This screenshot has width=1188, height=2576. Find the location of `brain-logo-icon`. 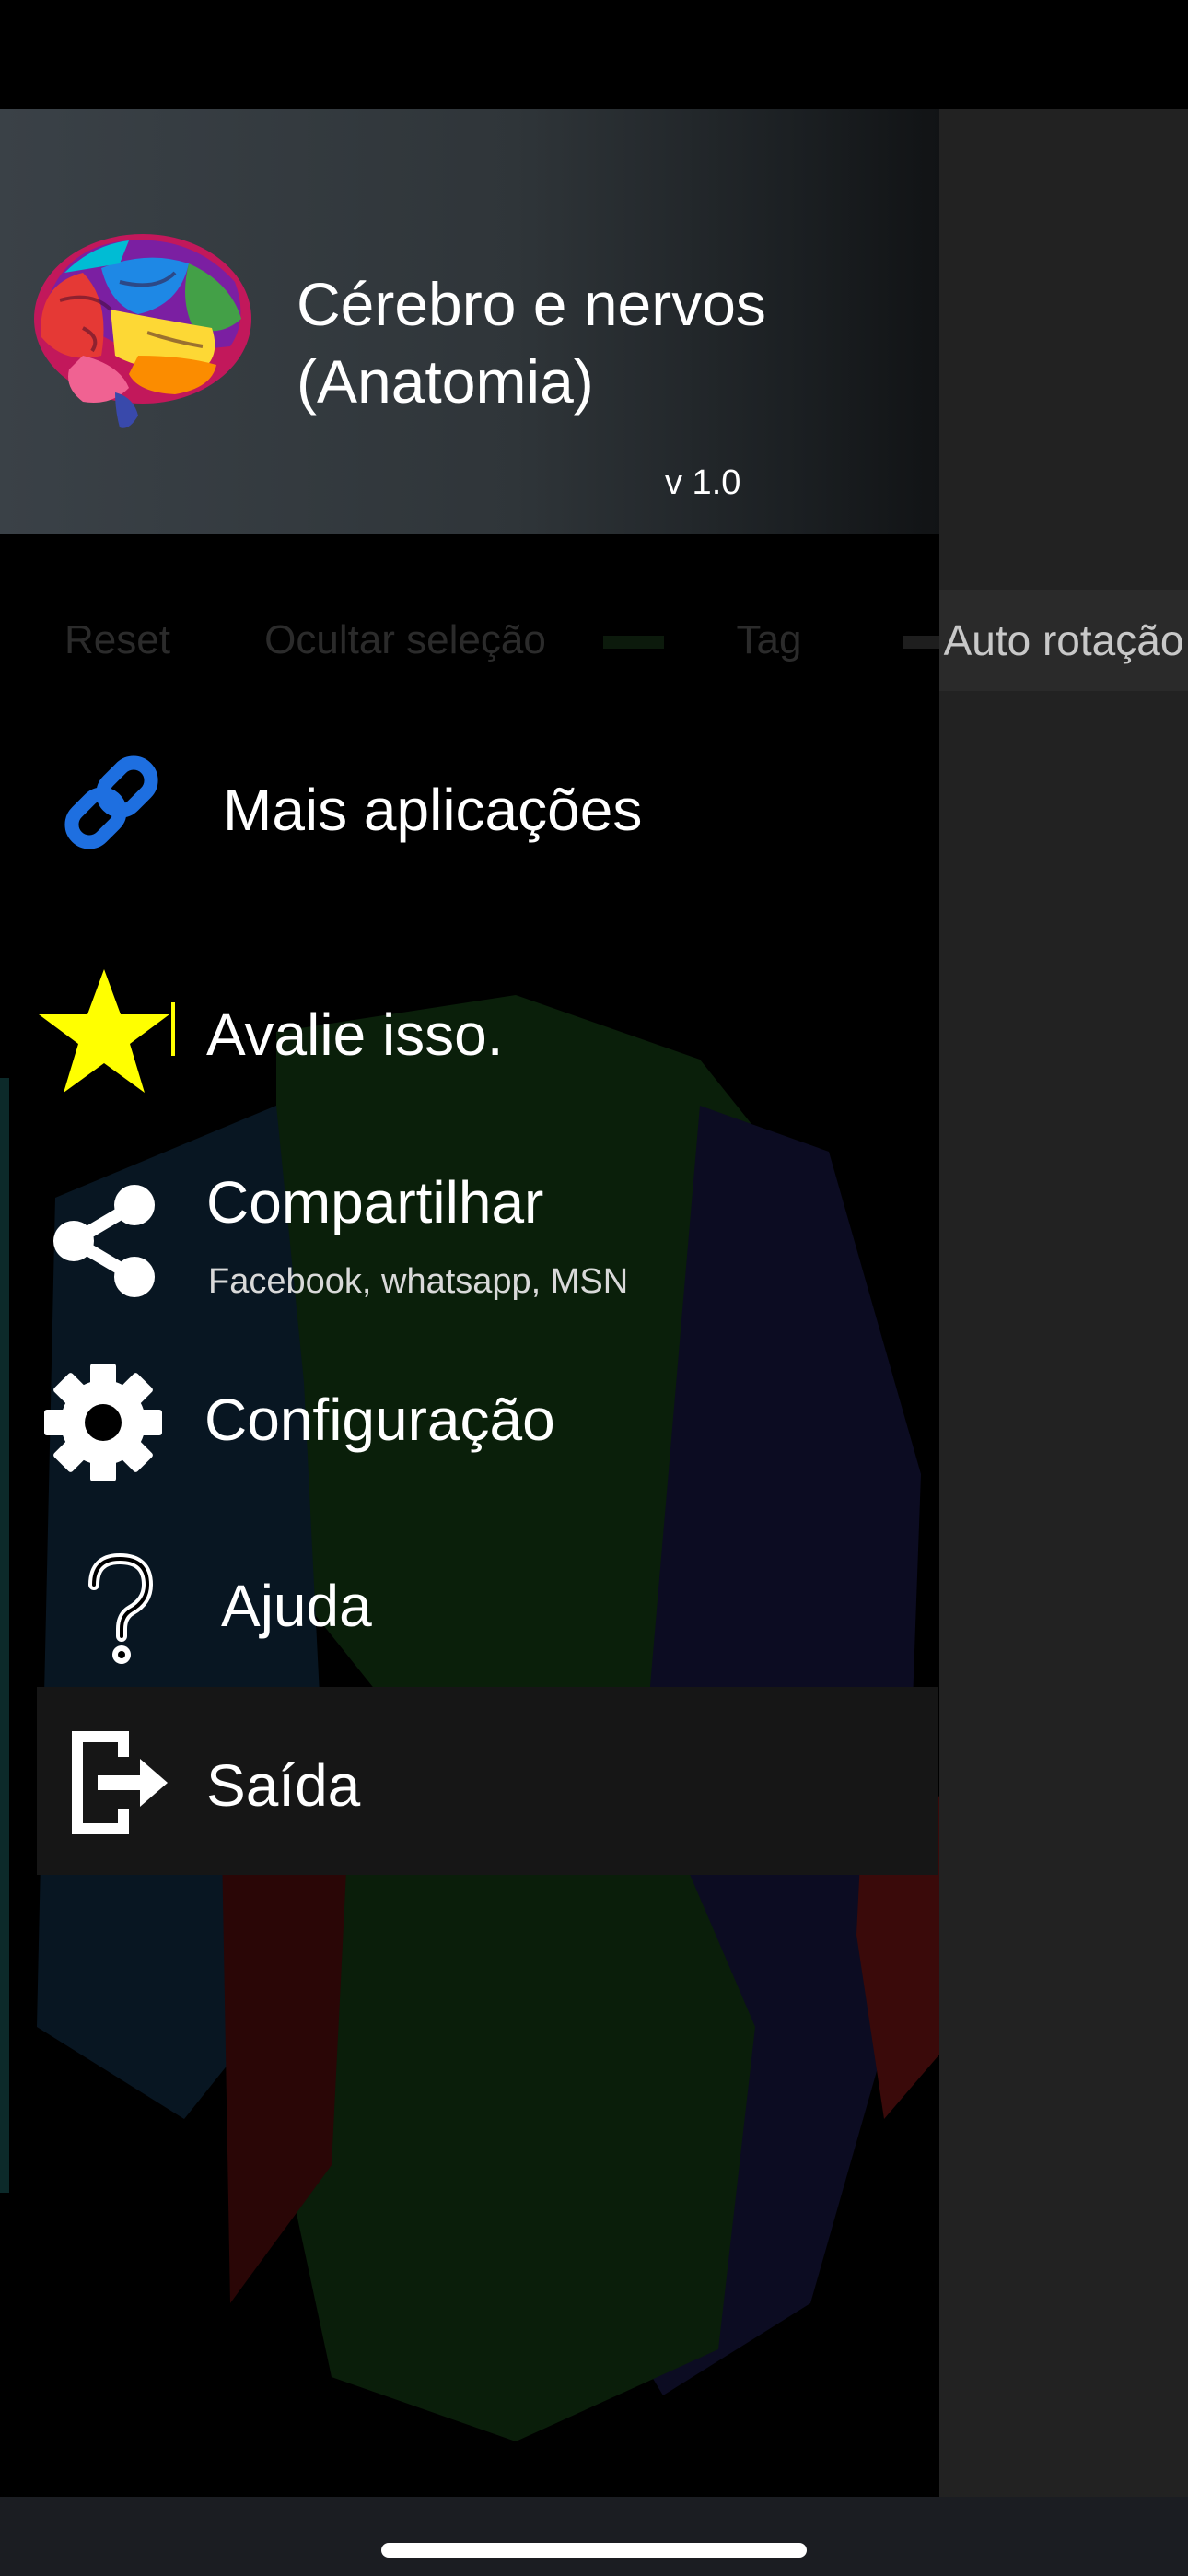

brain-logo-icon is located at coordinates (143, 331).